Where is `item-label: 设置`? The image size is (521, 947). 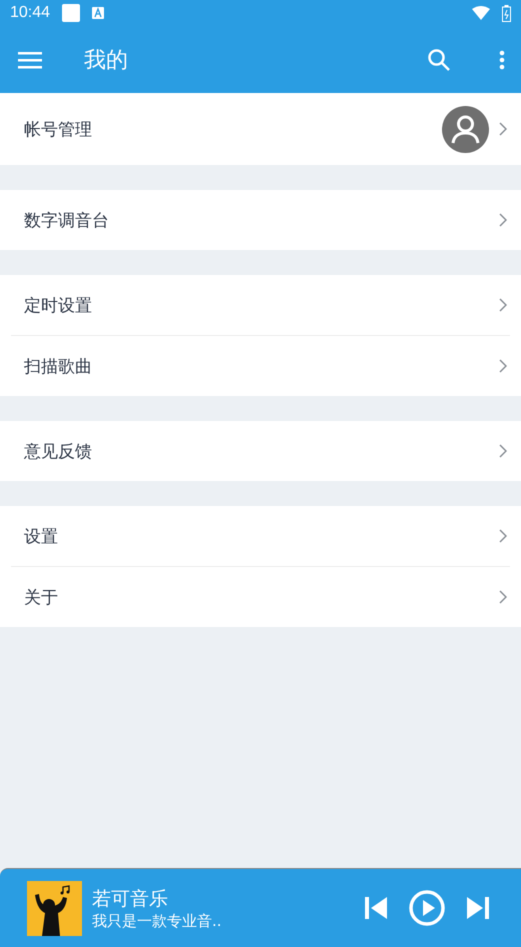 item-label: 设置 is located at coordinates (41, 537).